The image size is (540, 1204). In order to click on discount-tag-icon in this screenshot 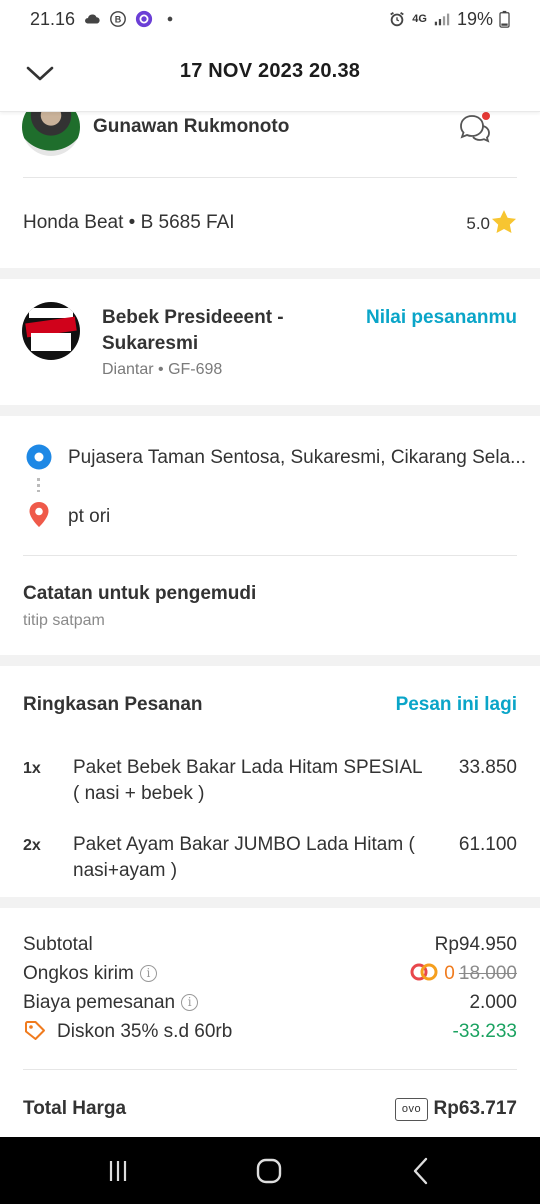, I will do `click(35, 1030)`.